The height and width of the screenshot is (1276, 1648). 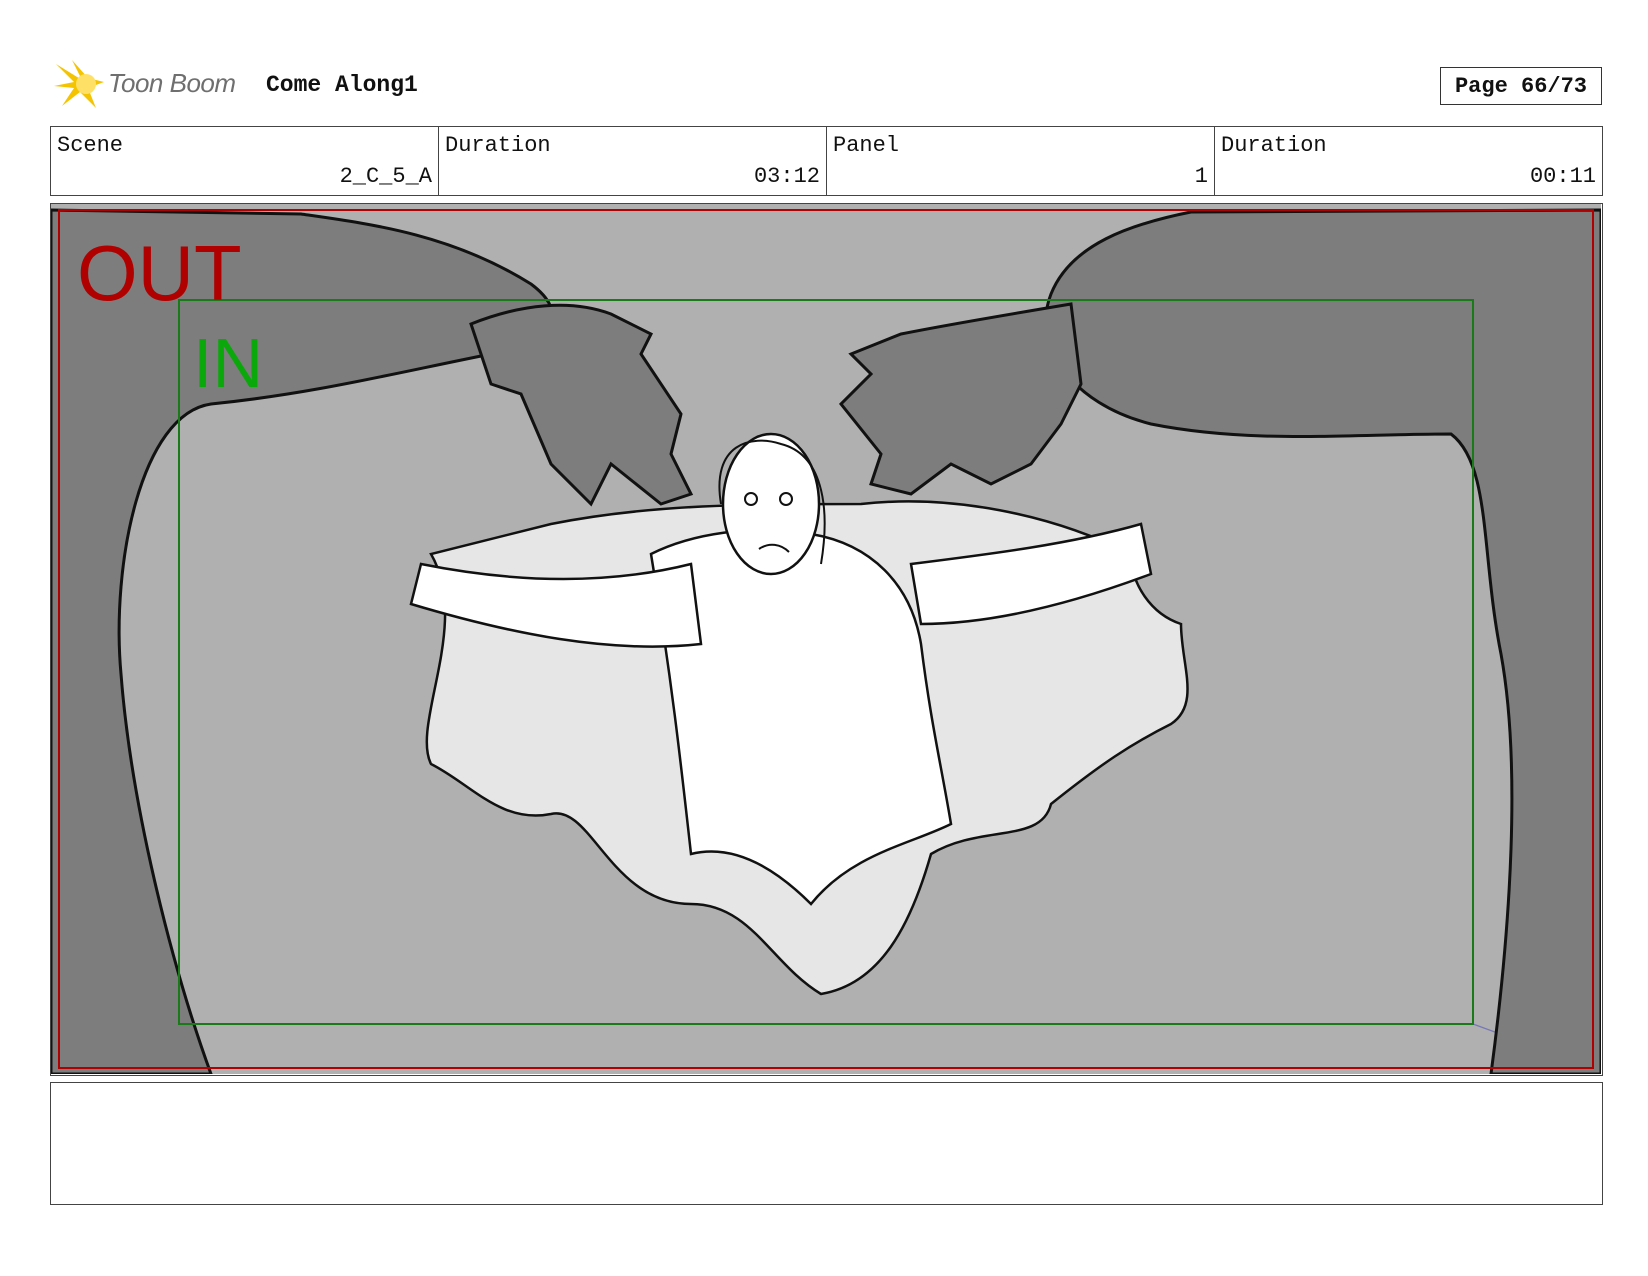 What do you see at coordinates (385, 176) in the screenshot?
I see `scene-value: 2_C_5_A` at bounding box center [385, 176].